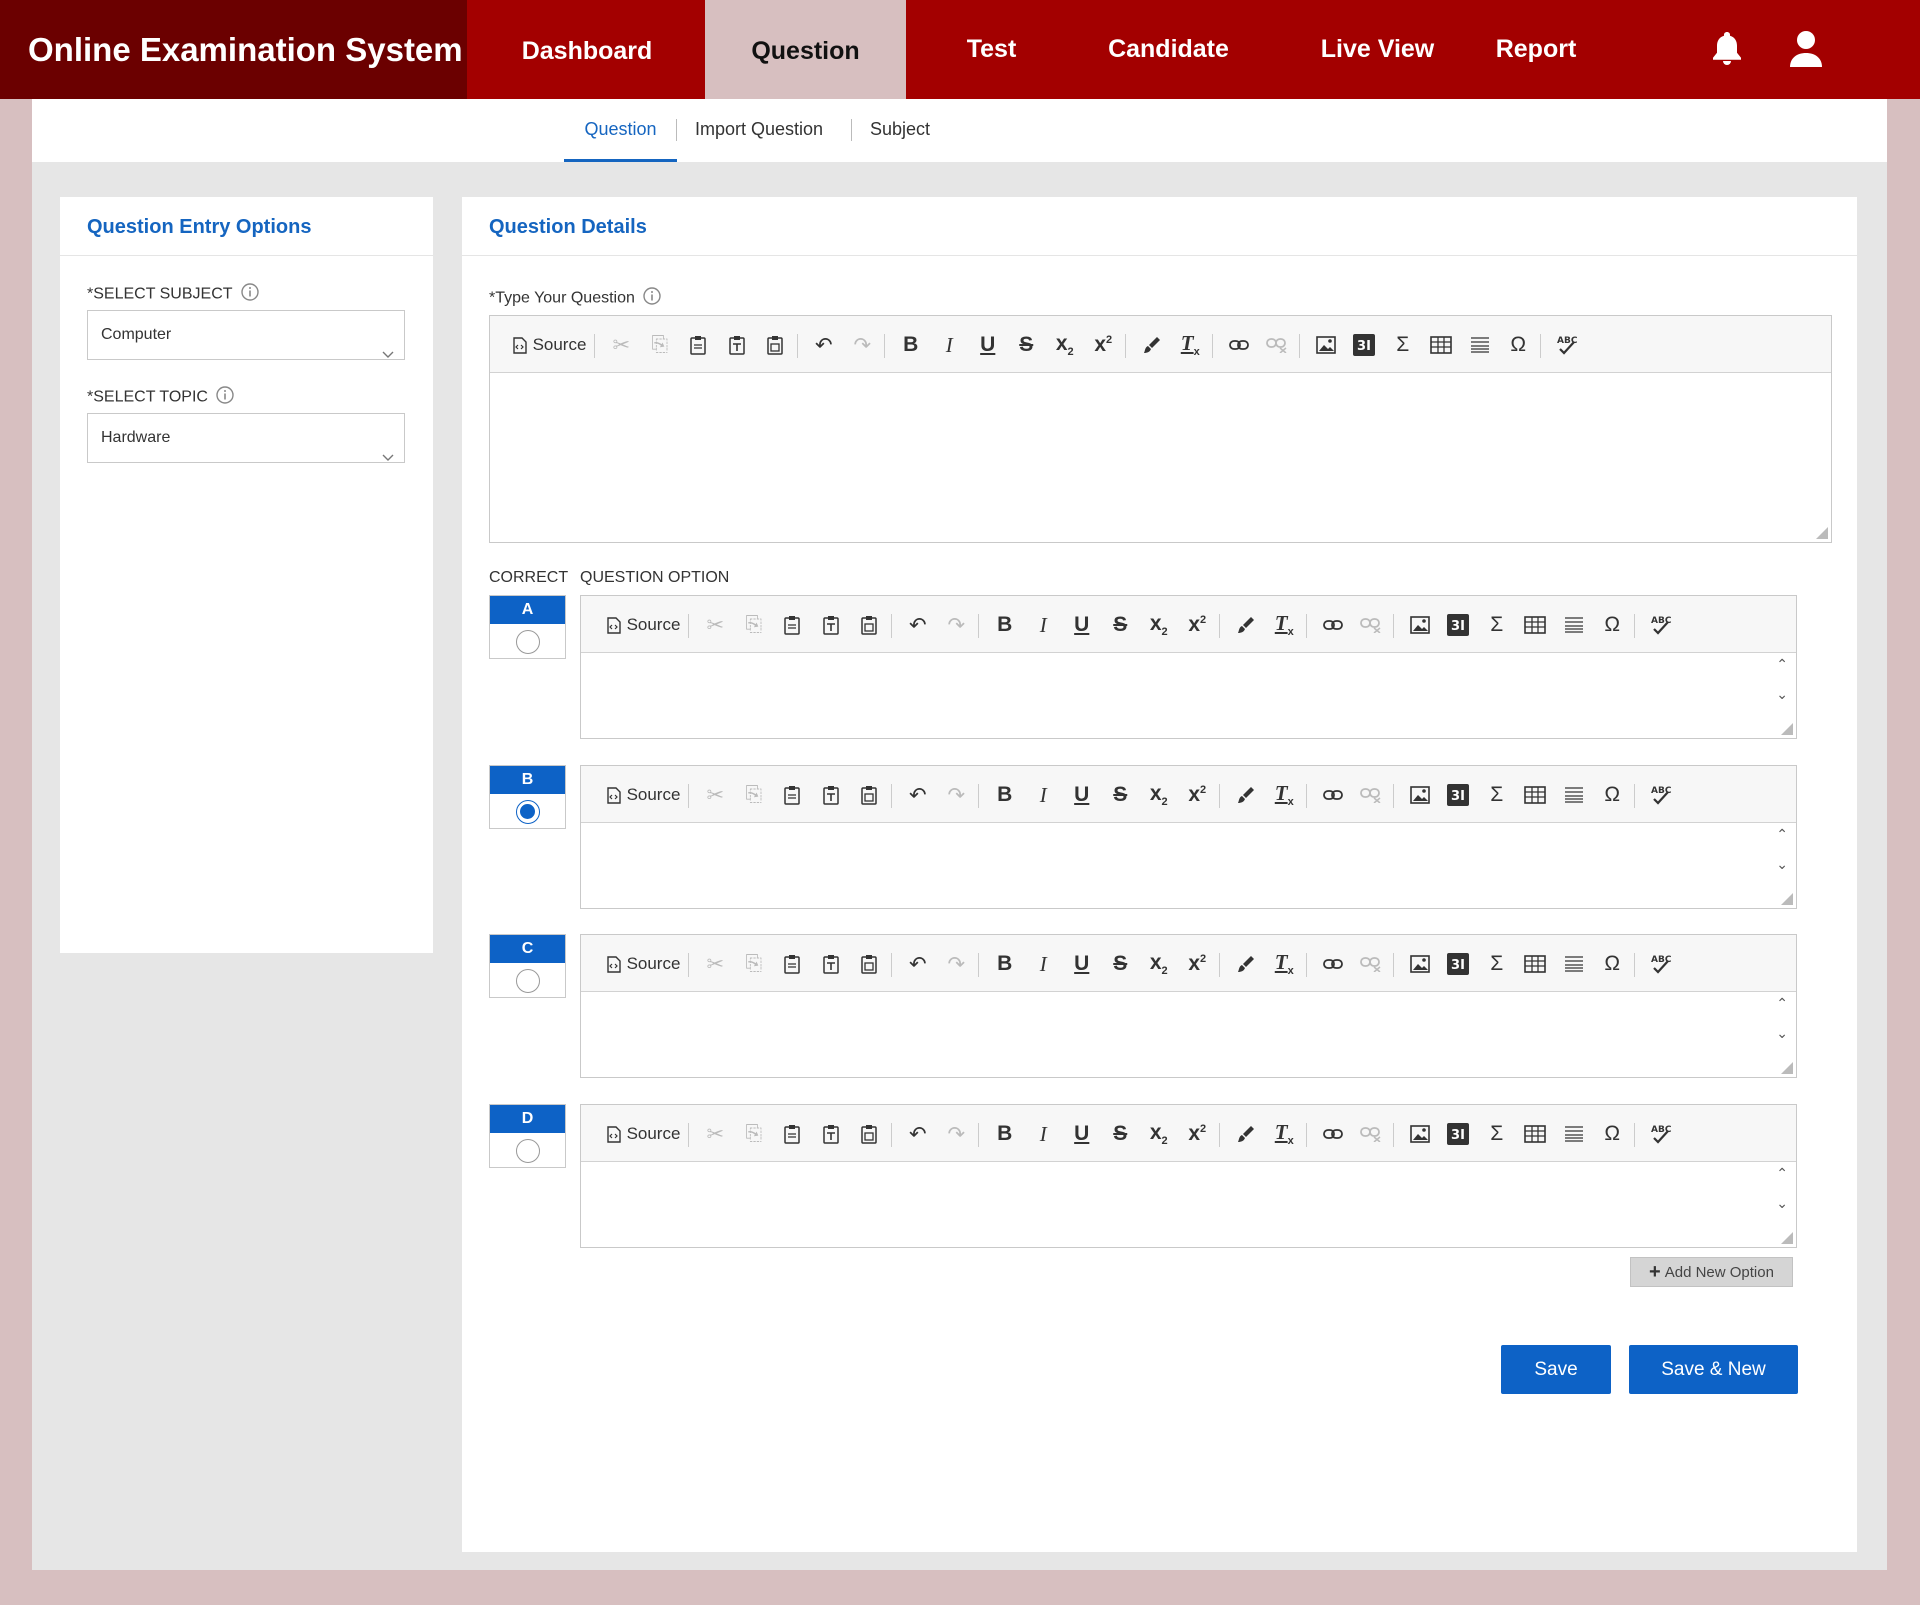 Image resolution: width=1920 pixels, height=1605 pixels. Describe the element at coordinates (246, 438) in the screenshot. I see `topic-select: Hardware` at that location.